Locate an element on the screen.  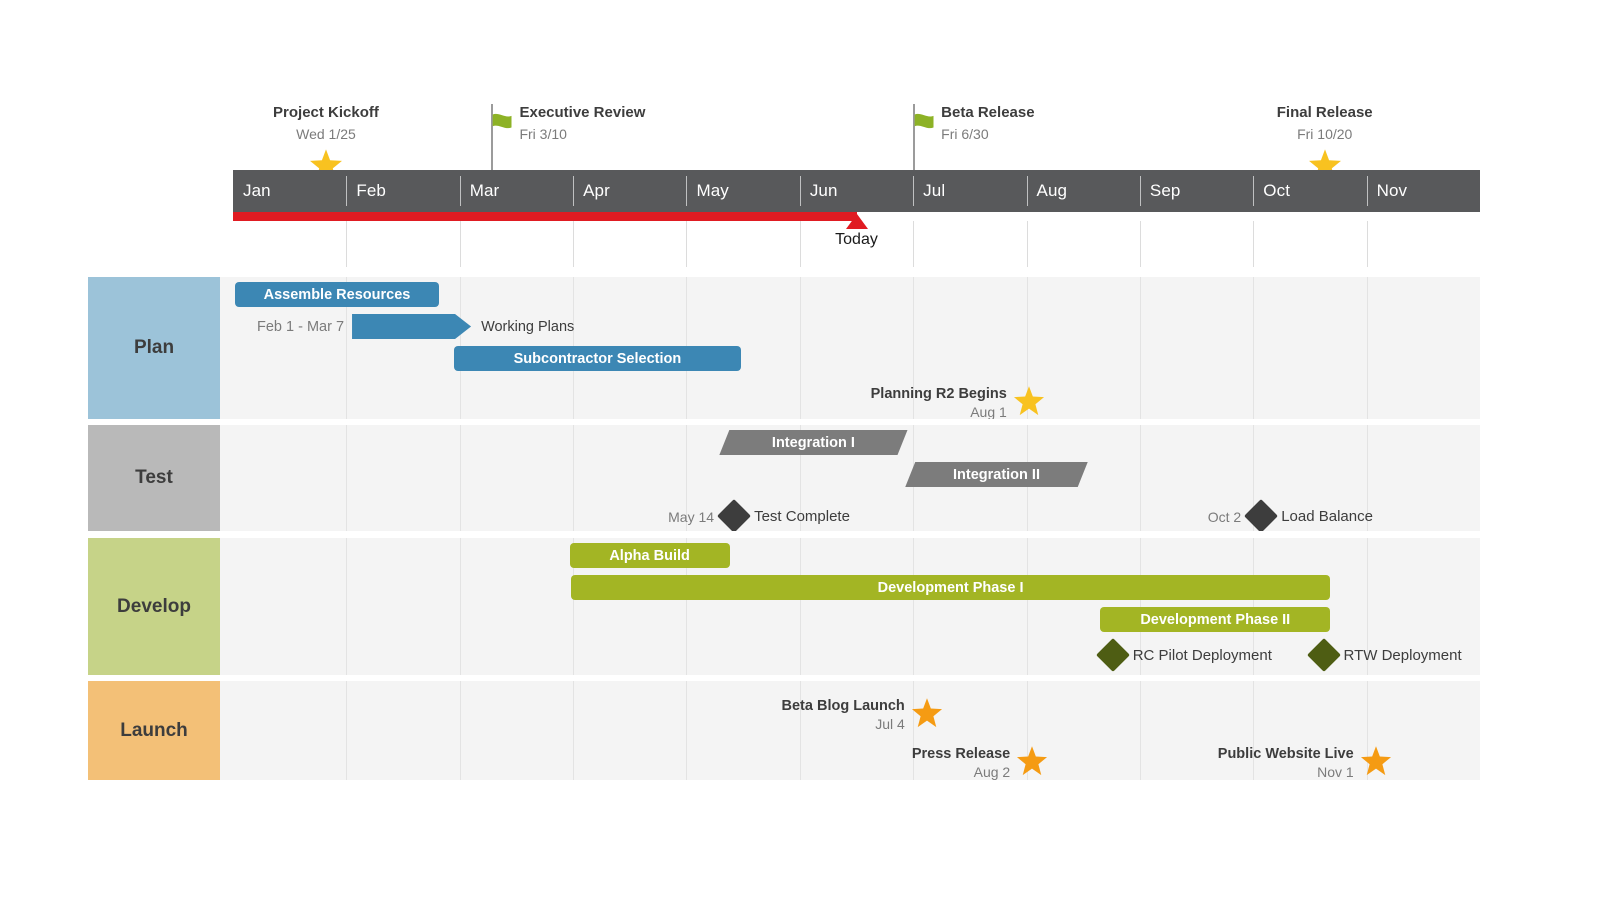
milestone-date: Nov 1 is located at coordinates (1335, 772).